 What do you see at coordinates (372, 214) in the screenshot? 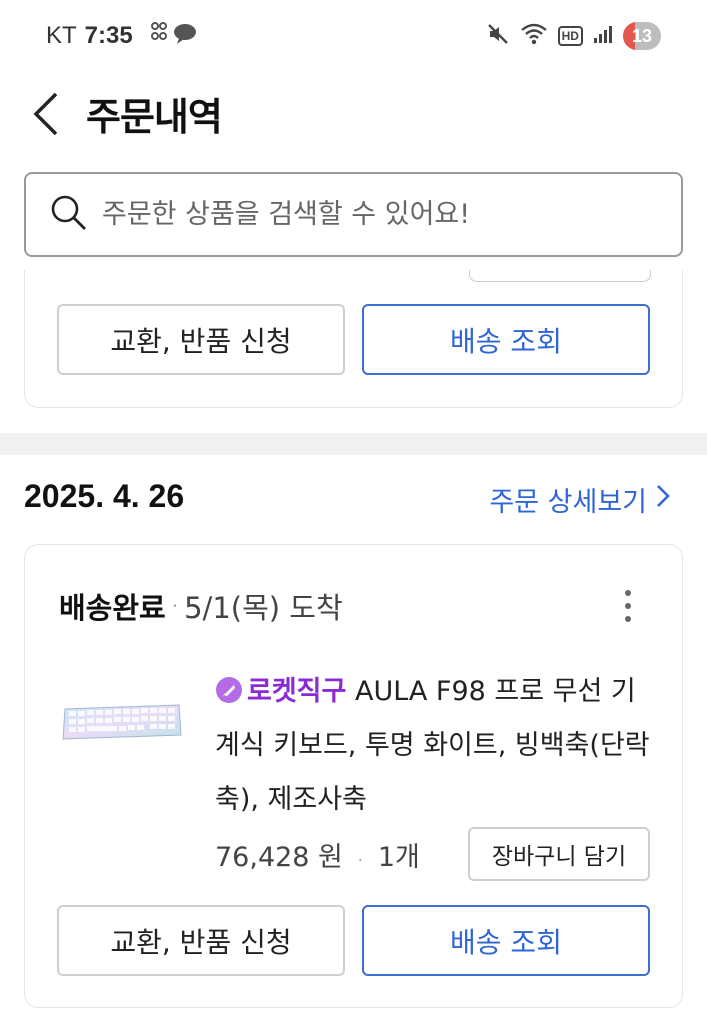
I see `search-input` at bounding box center [372, 214].